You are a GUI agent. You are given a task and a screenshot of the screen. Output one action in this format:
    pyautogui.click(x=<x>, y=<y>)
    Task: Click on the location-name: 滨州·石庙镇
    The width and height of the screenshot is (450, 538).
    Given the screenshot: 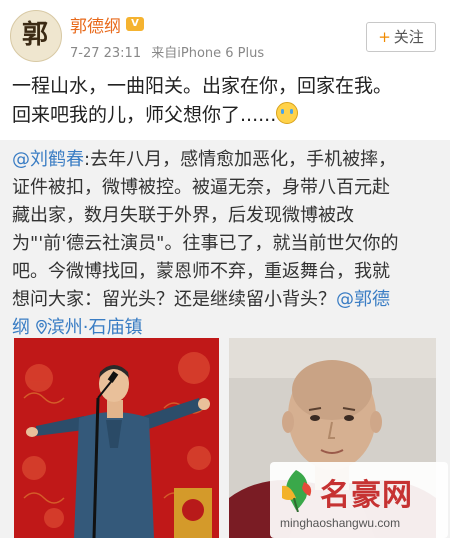 What is the action you would take?
    pyautogui.click(x=94, y=327)
    